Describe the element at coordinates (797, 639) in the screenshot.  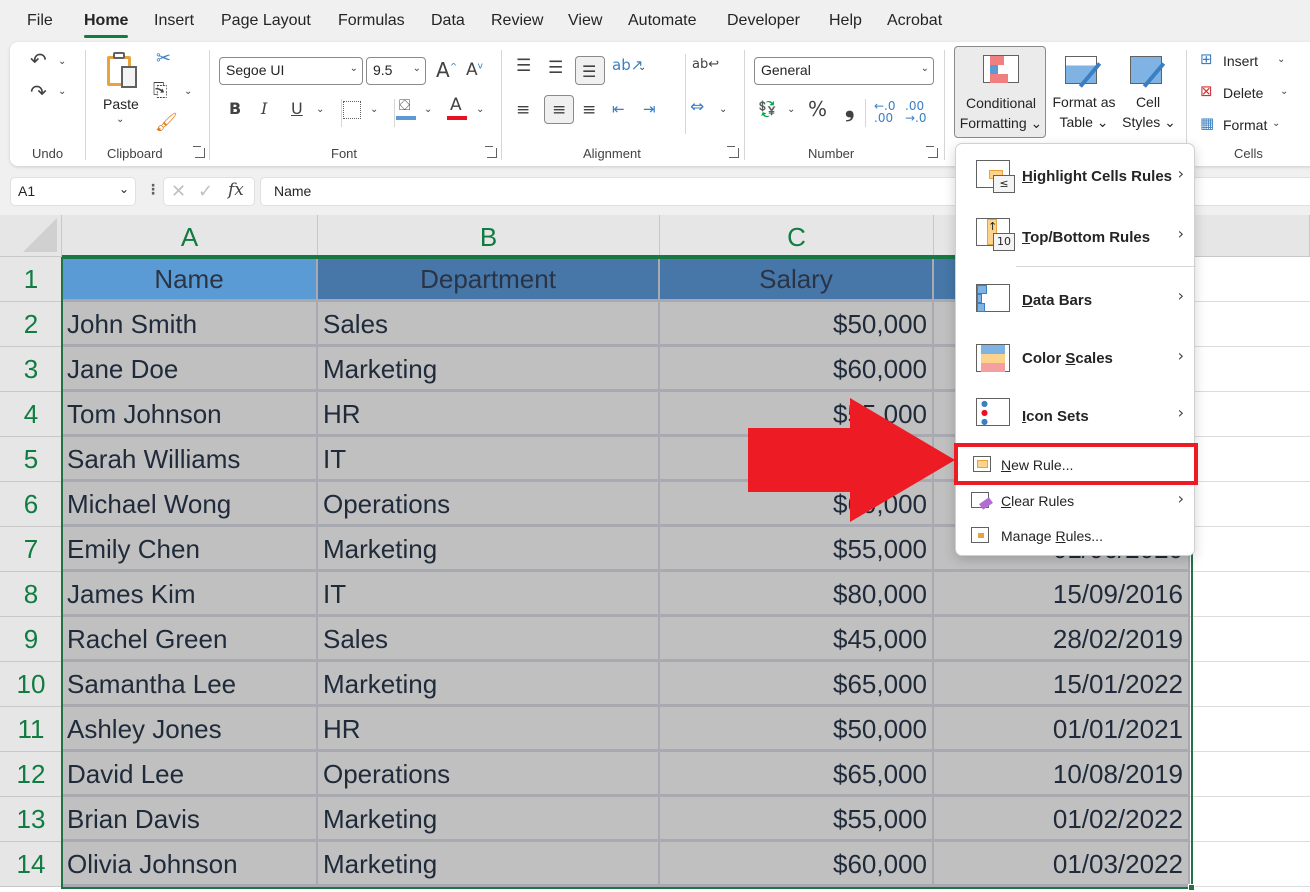
I see `table-cell: $45,000` at that location.